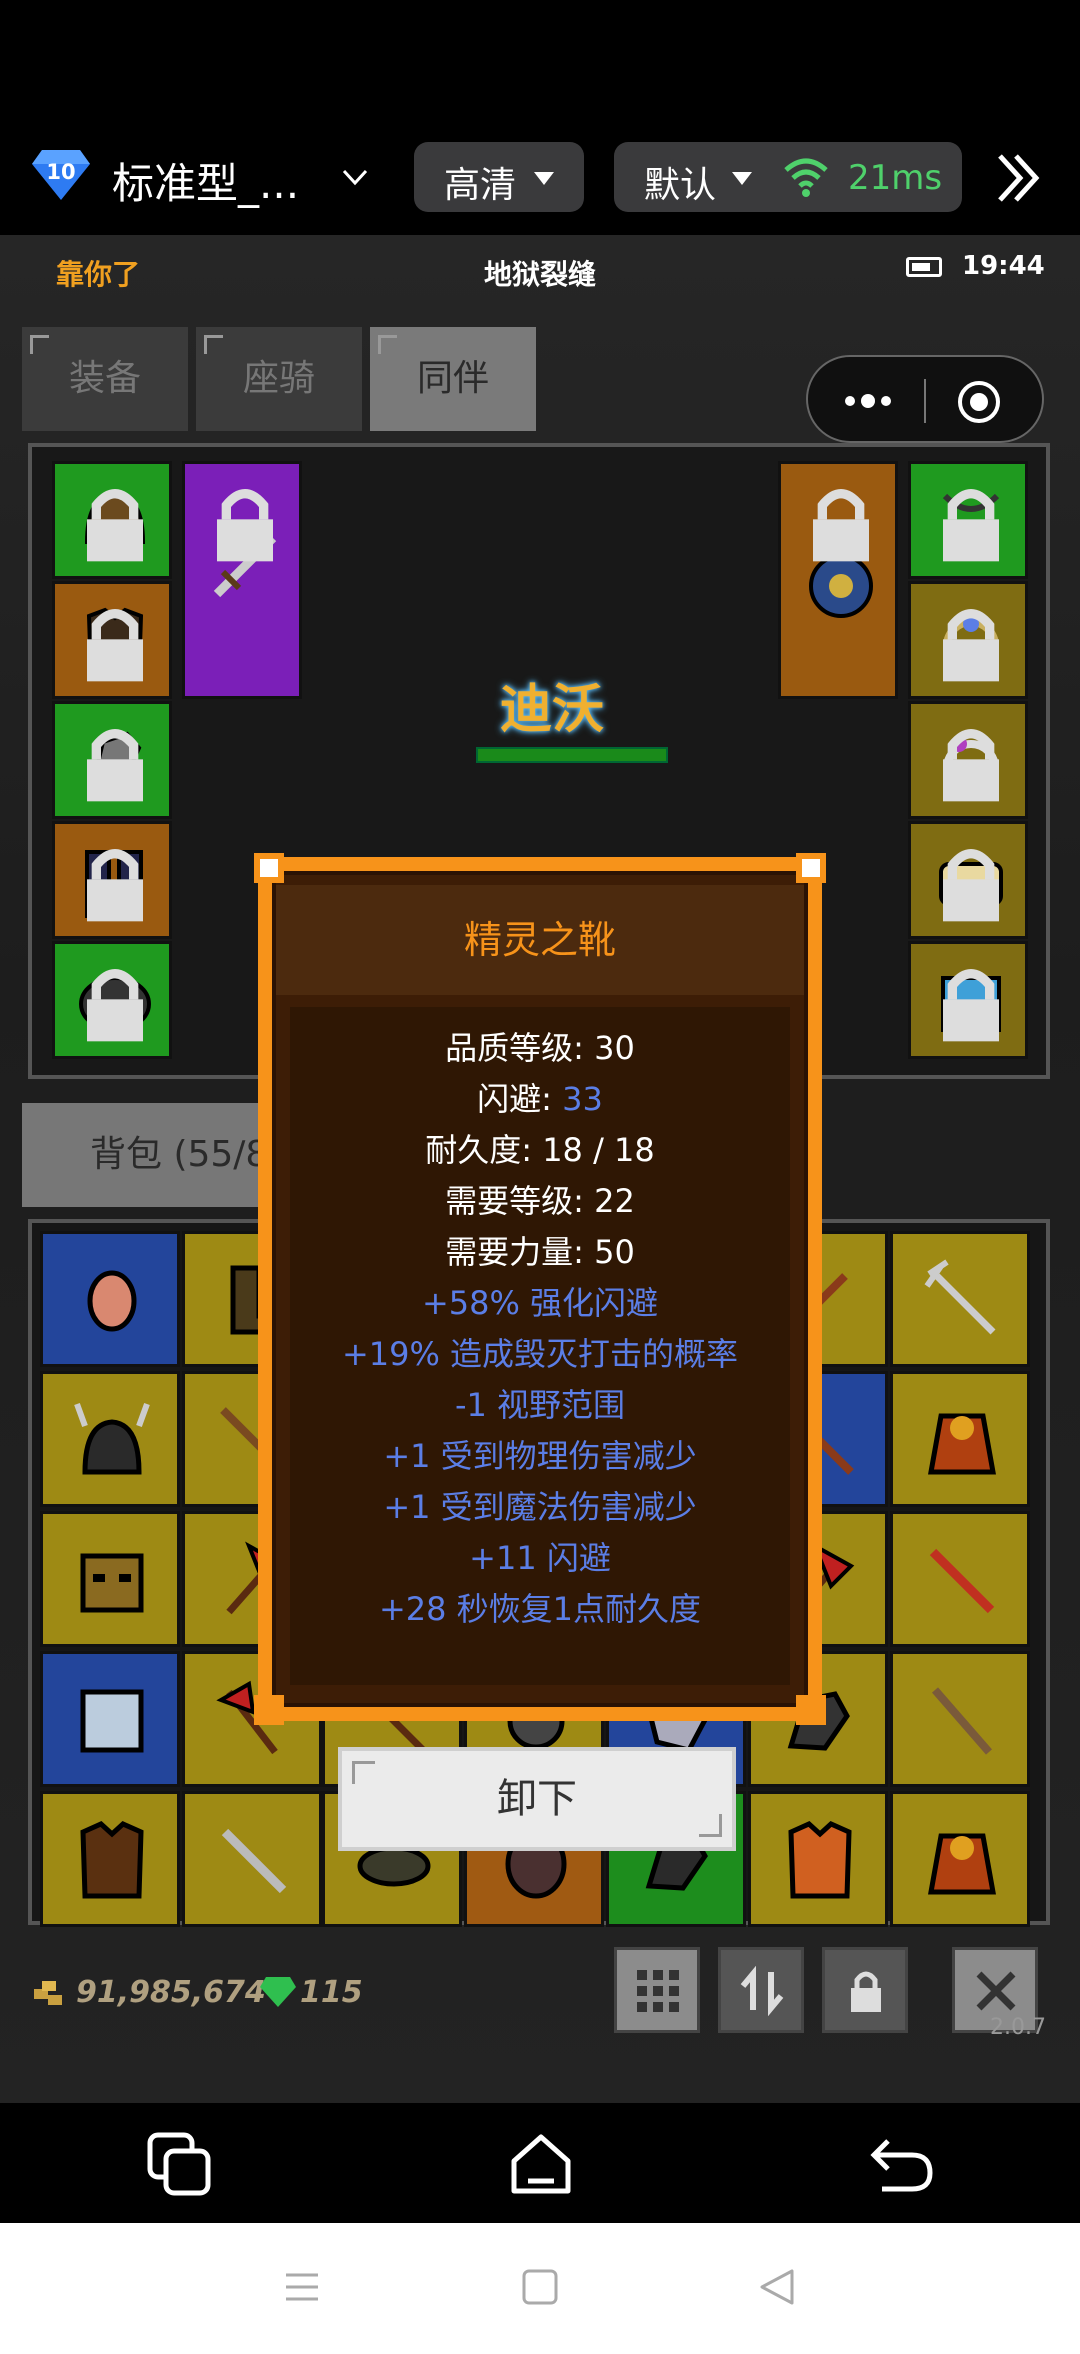 The width and height of the screenshot is (1080, 2354). I want to click on sword-icon, so click(254, 1861).